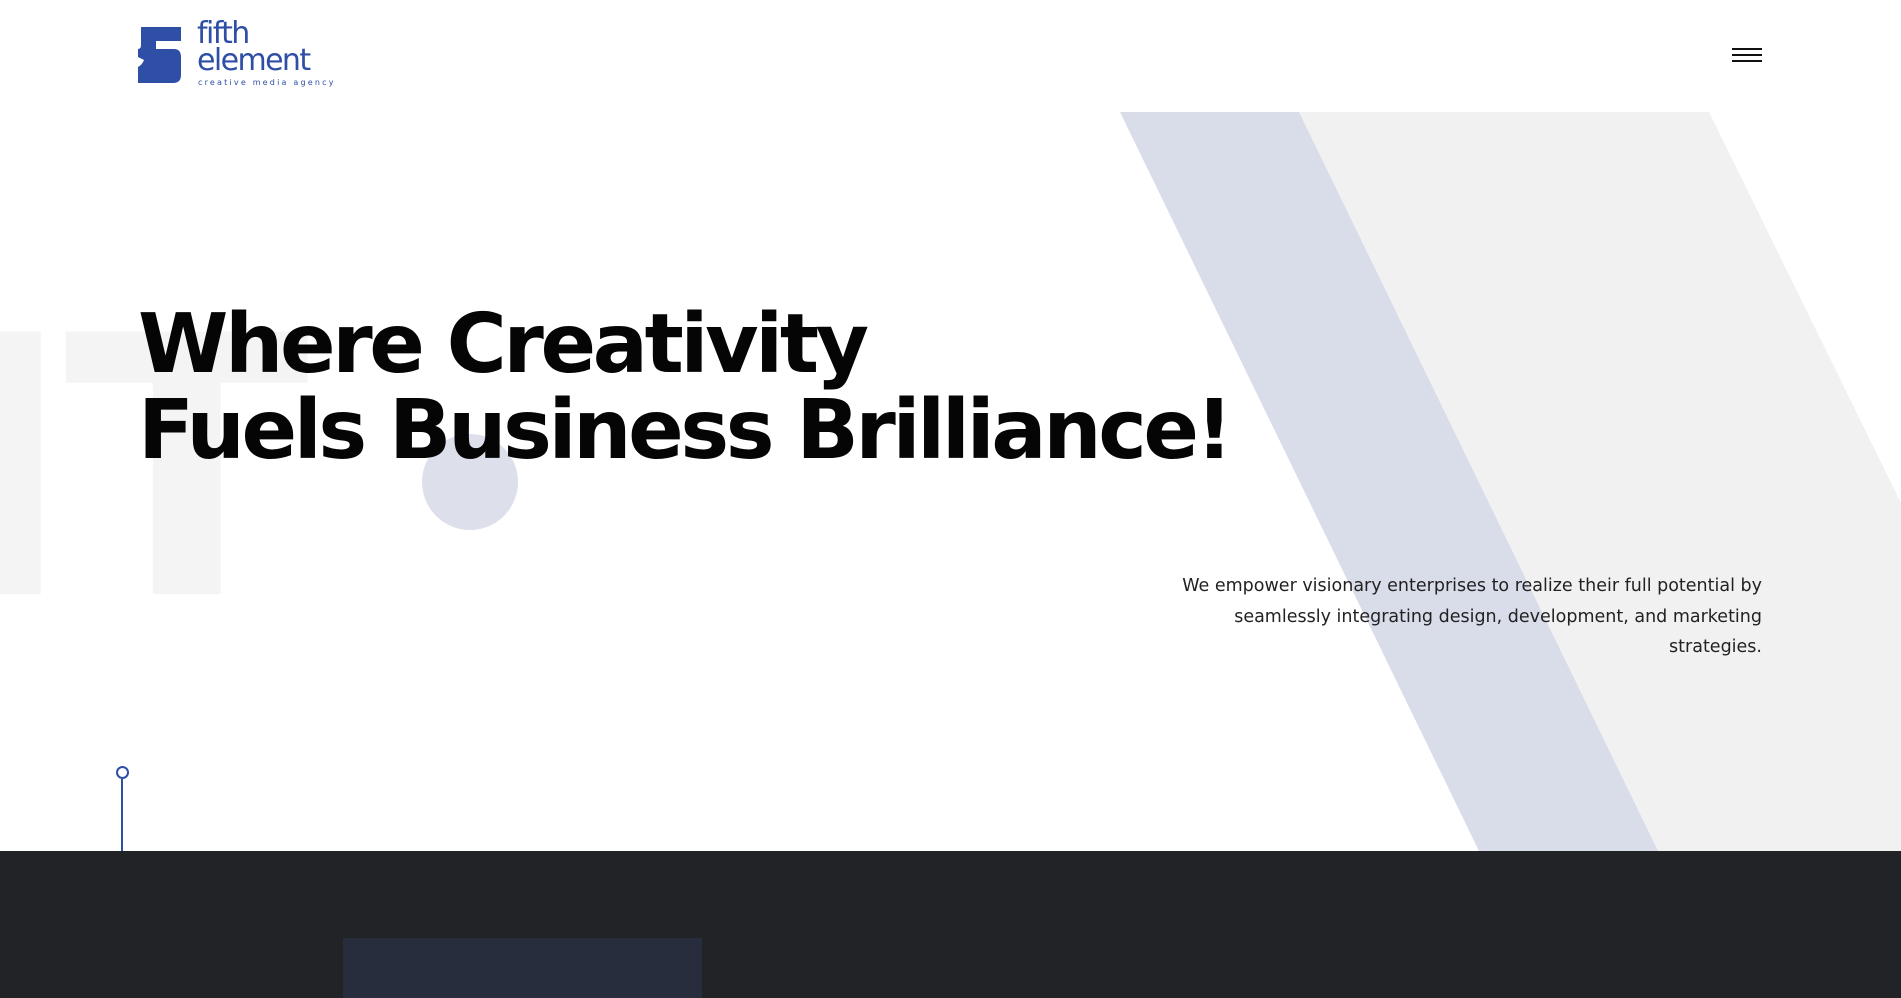  What do you see at coordinates (159, 55) in the screenshot?
I see `logo-mark-icon` at bounding box center [159, 55].